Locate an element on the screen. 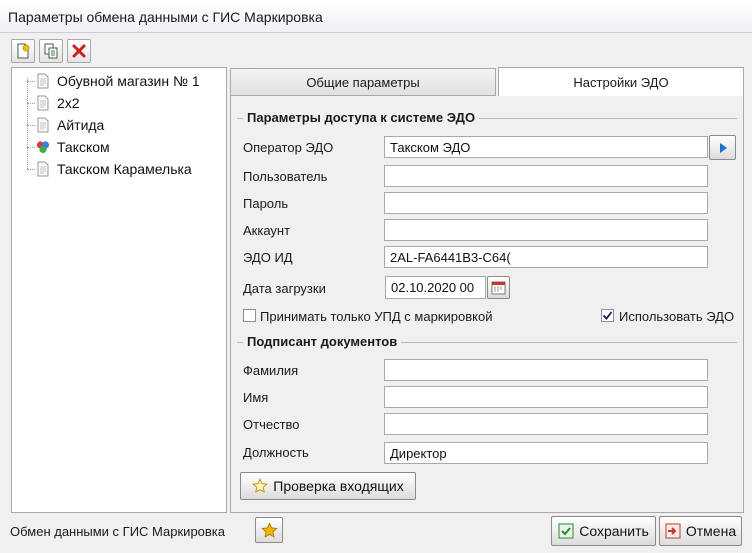  tree-item-label: 2х2 is located at coordinates (68, 103).